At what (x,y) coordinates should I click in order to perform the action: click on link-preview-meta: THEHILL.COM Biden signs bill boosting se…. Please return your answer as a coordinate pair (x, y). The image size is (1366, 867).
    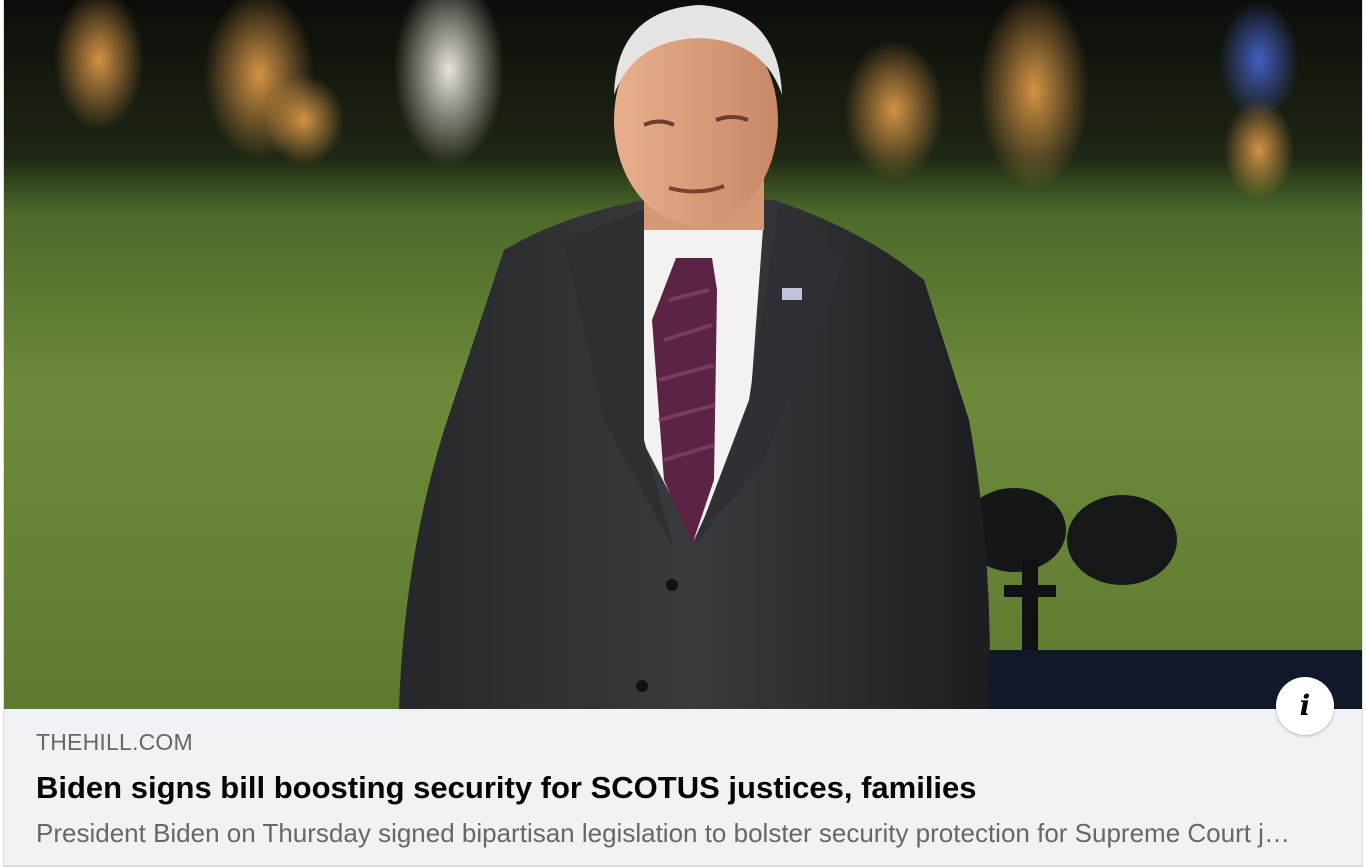
    Looking at the image, I should click on (665, 779).